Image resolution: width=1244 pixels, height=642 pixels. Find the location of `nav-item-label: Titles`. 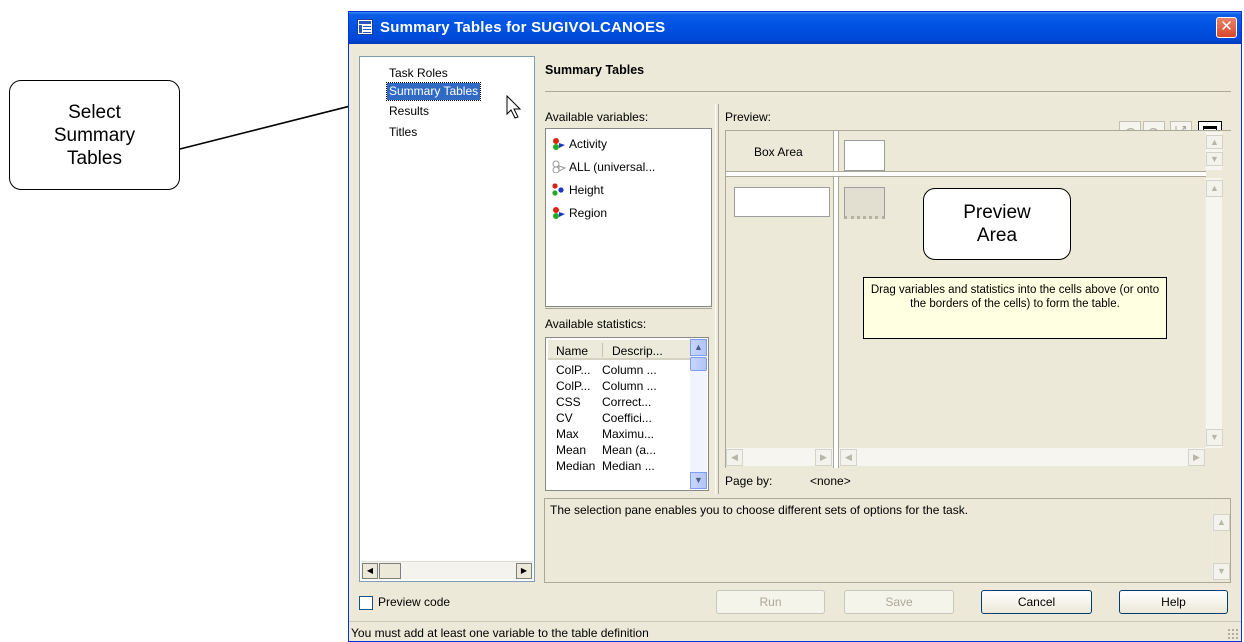

nav-item-label: Titles is located at coordinates (403, 132).